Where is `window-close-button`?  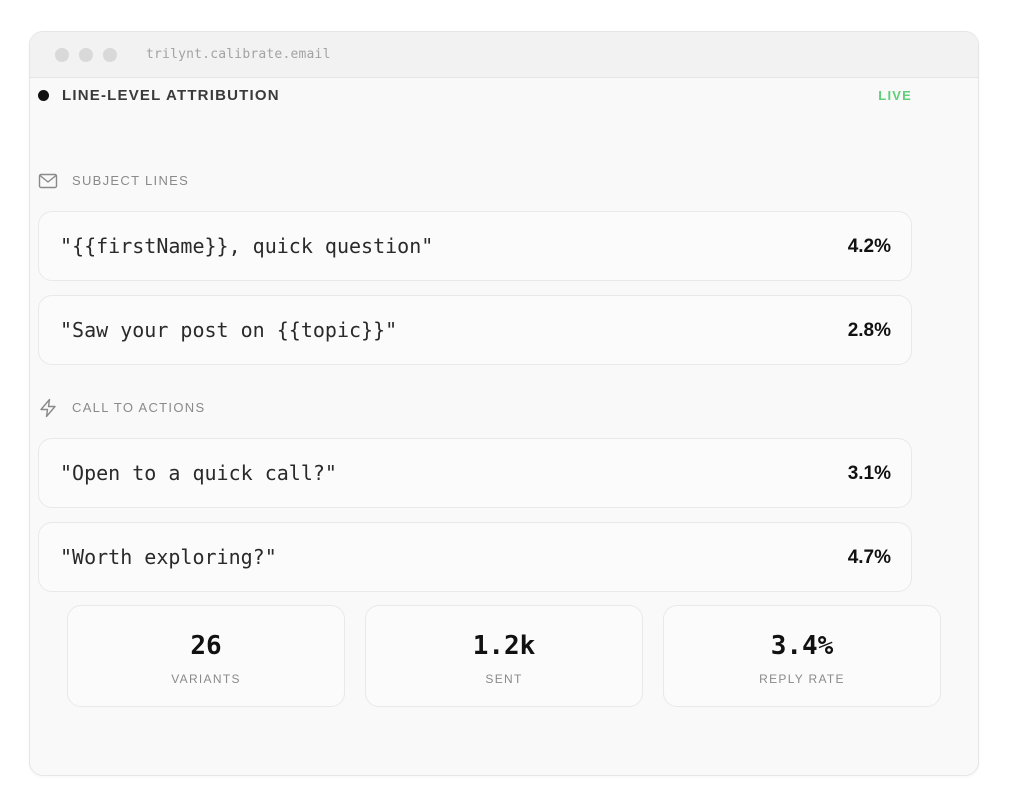 window-close-button is located at coordinates (62, 55).